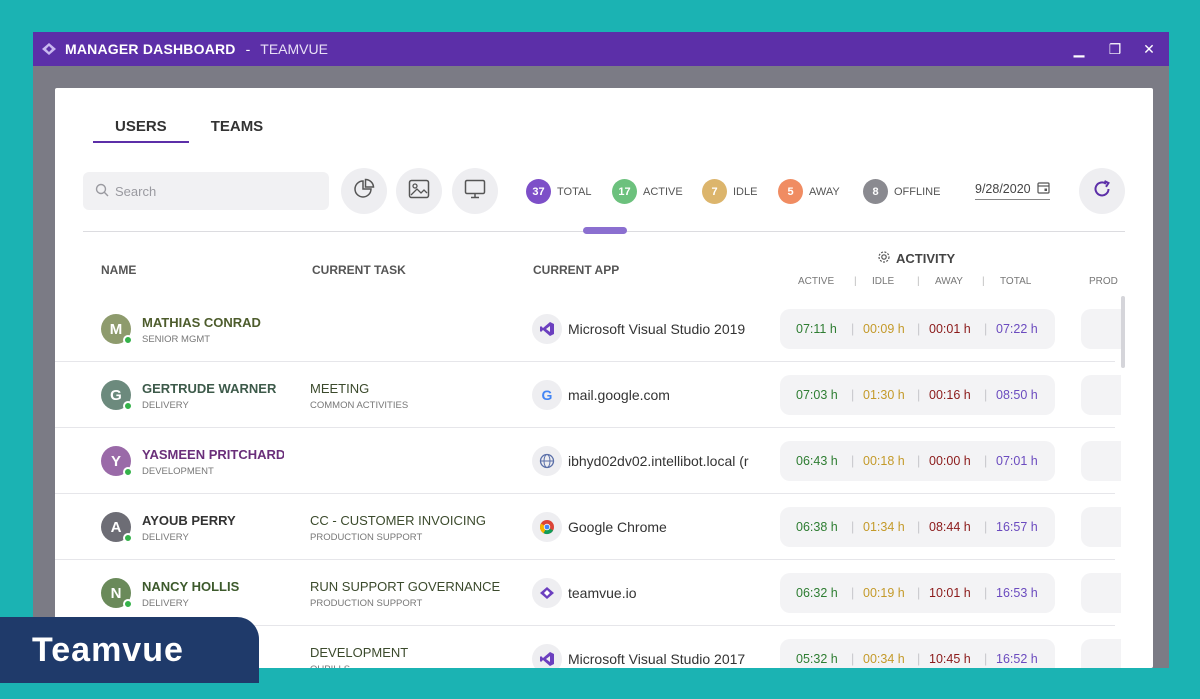  Describe the element at coordinates (917, 329) in the screenshot. I see `activity-times: 07:11 h | 00:09 h | 00:01 h | 07:22 h` at that location.